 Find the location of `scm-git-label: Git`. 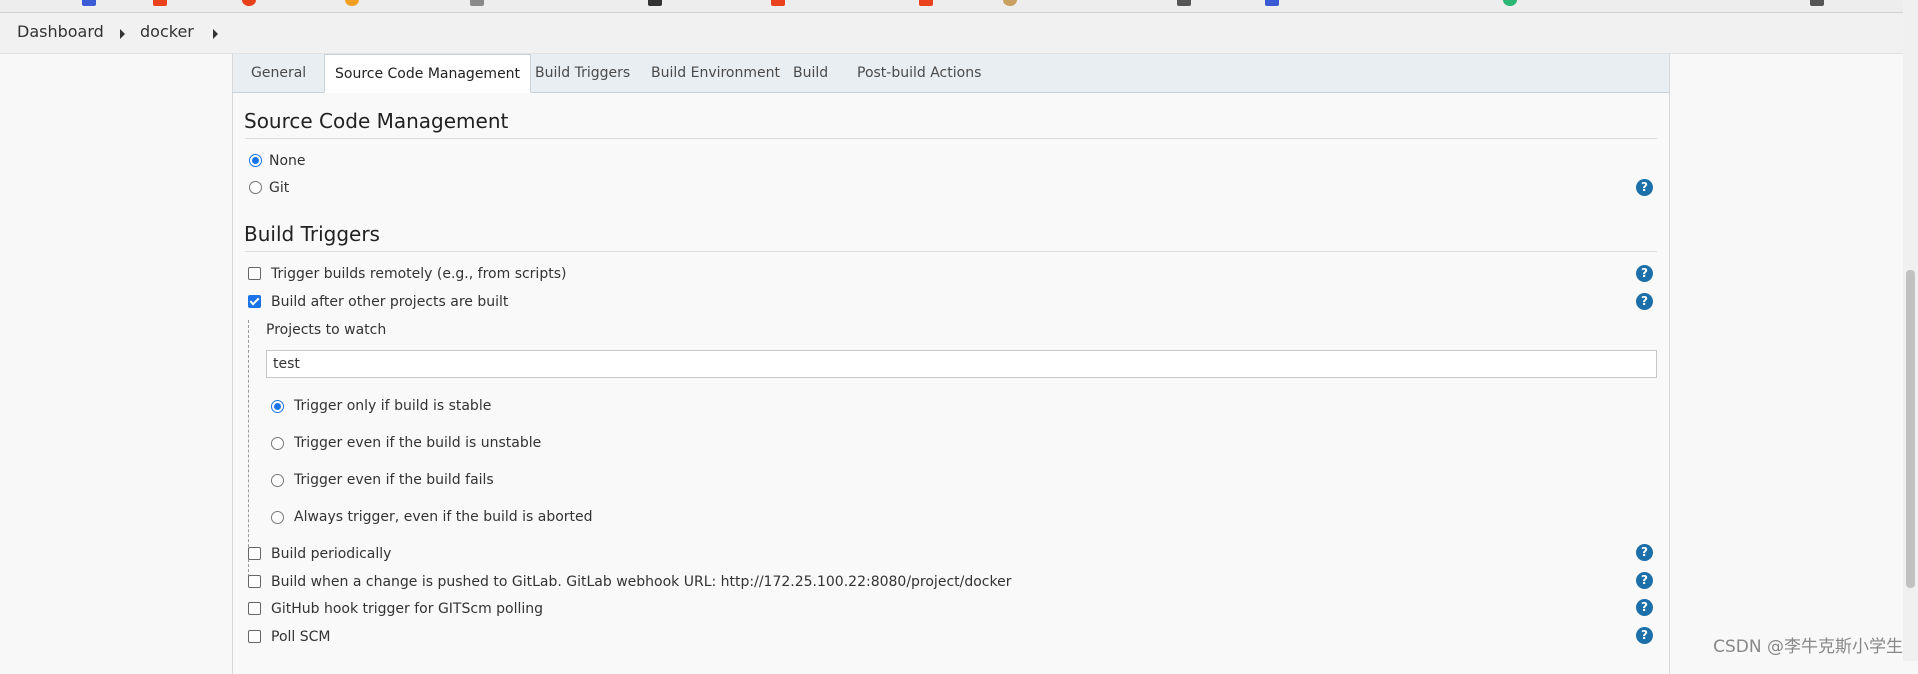

scm-git-label: Git is located at coordinates (279, 188).